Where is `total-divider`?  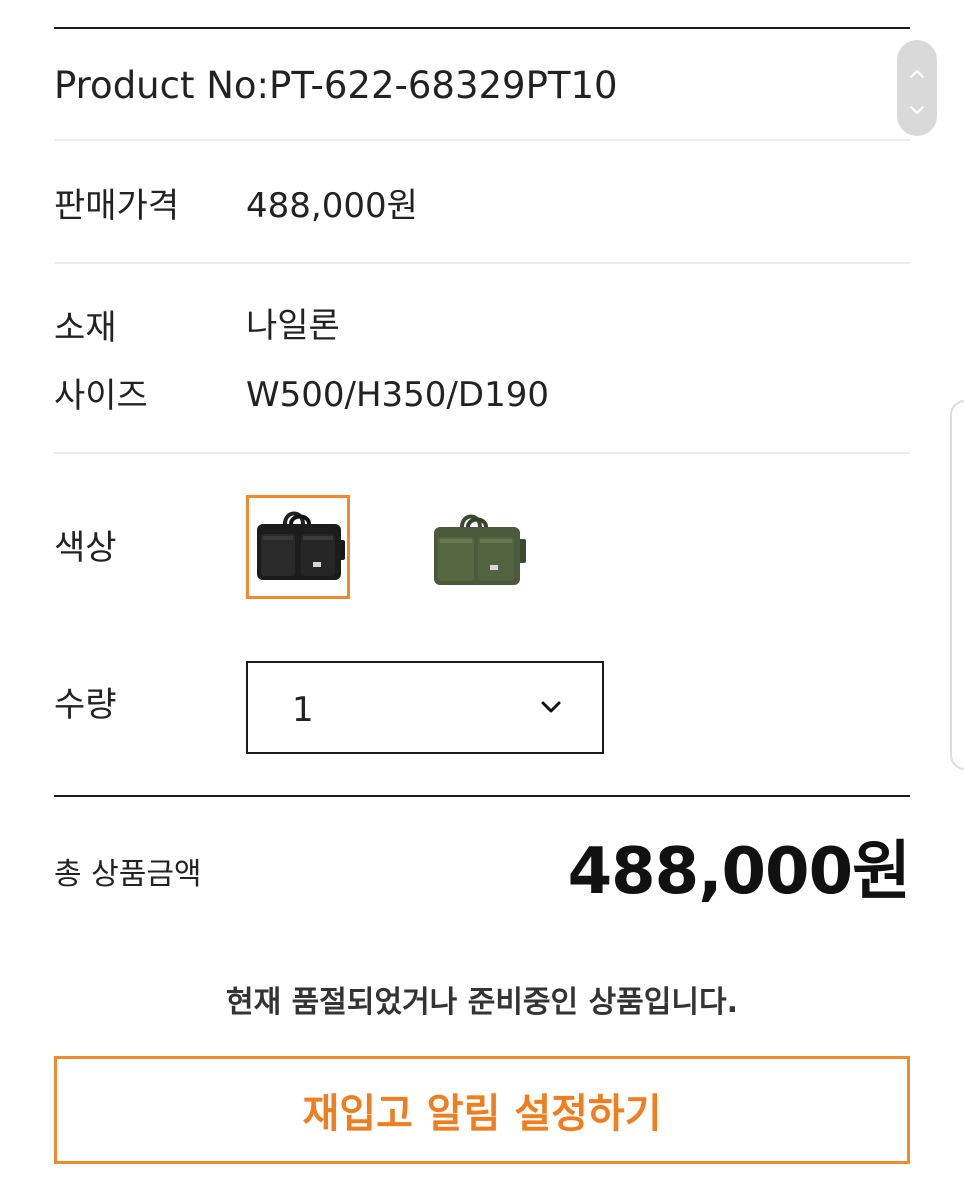 total-divider is located at coordinates (482, 796).